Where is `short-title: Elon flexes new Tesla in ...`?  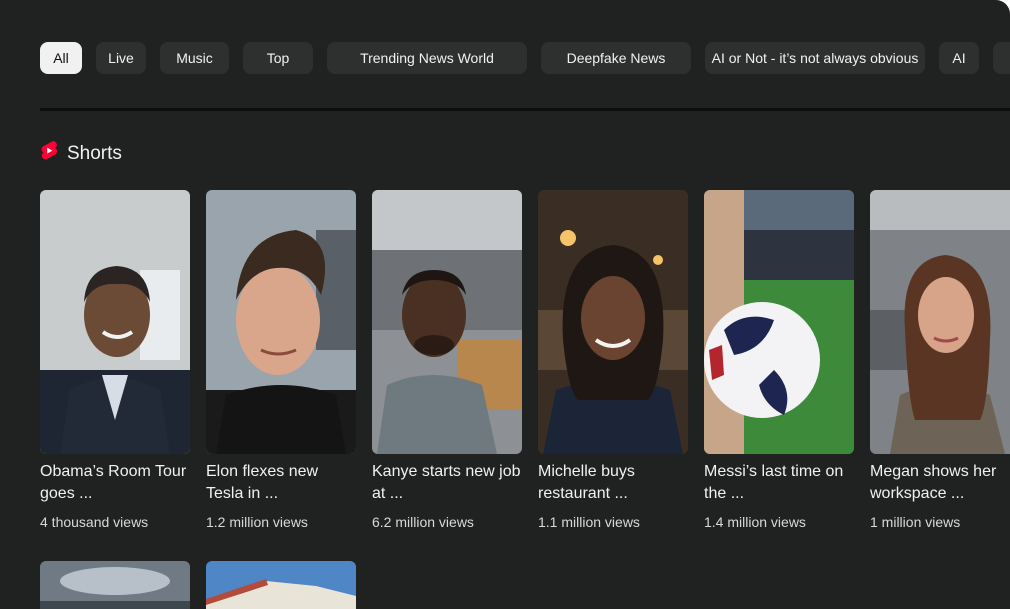
short-title: Elon flexes new Tesla in ... is located at coordinates (282, 483).